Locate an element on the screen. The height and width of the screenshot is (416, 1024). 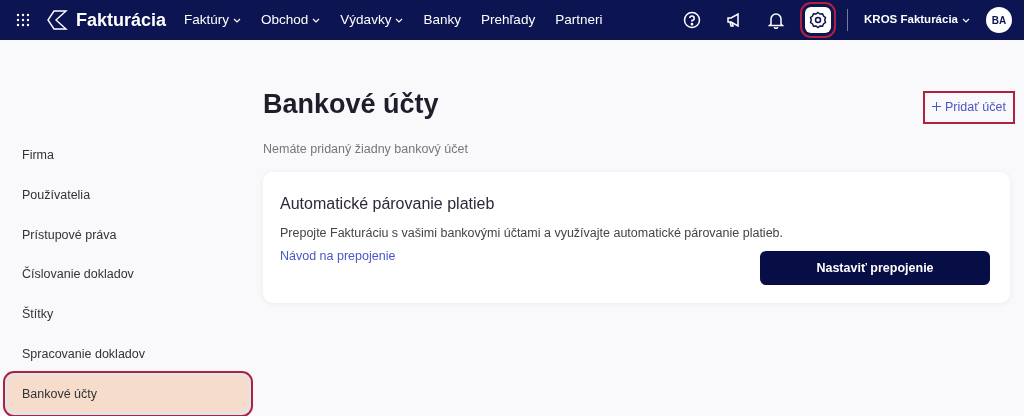
add-account-button: Pridať účet is located at coordinates (969, 107).